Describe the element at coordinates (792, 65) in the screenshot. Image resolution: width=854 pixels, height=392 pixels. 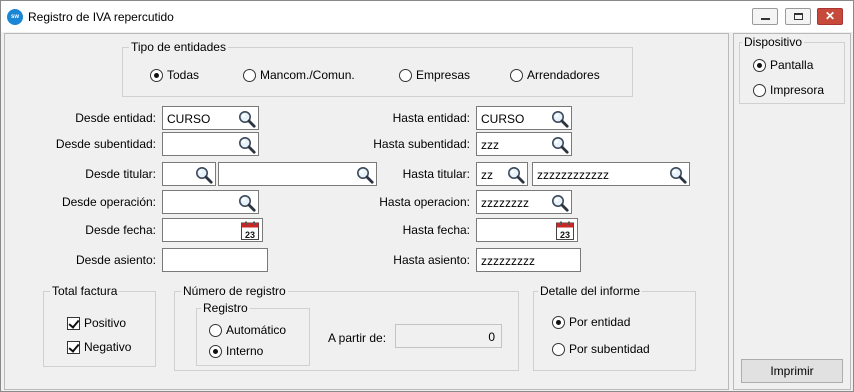
I see `radio-label: Pantalla` at that location.